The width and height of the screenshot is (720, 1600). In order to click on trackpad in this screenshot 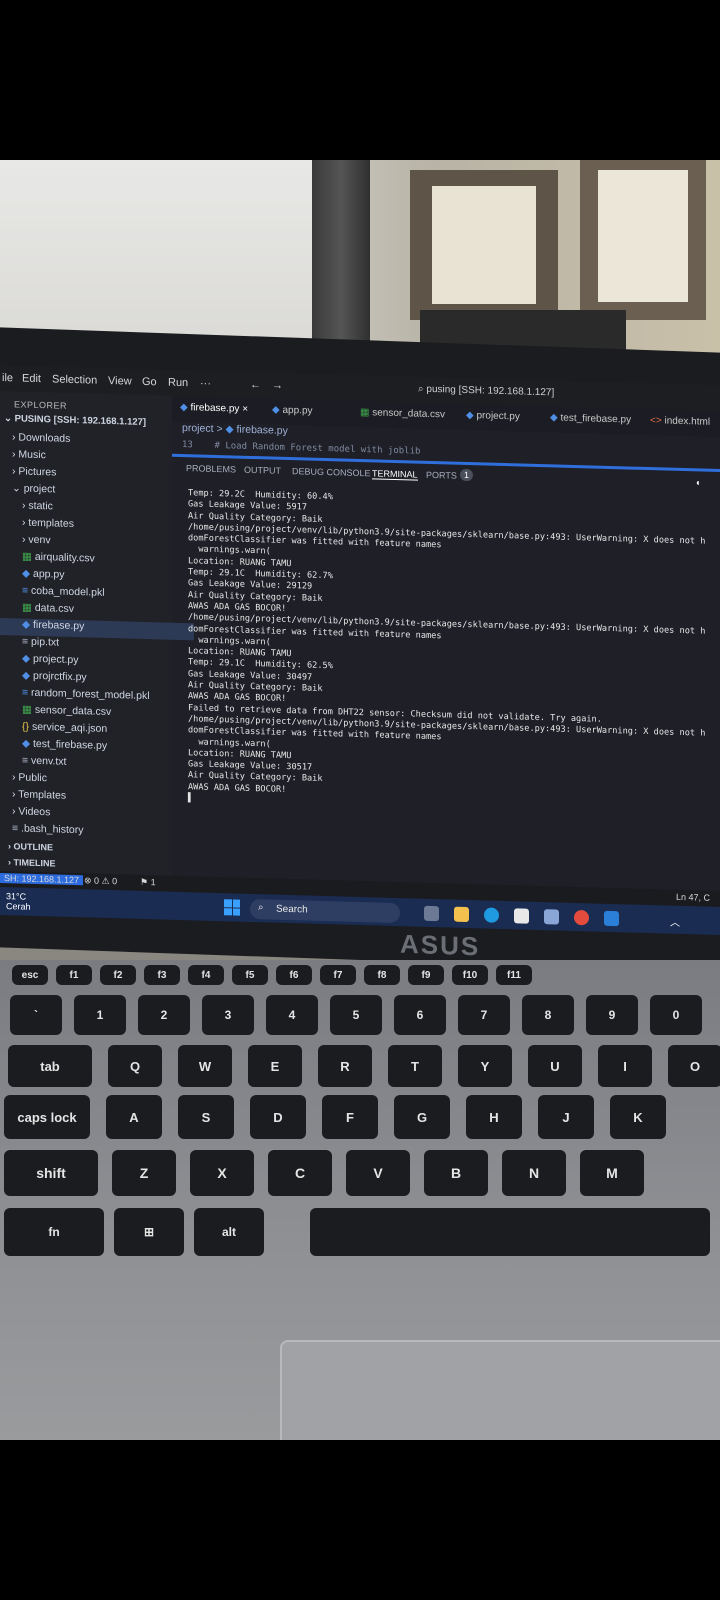, I will do `click(500, 1390)`.